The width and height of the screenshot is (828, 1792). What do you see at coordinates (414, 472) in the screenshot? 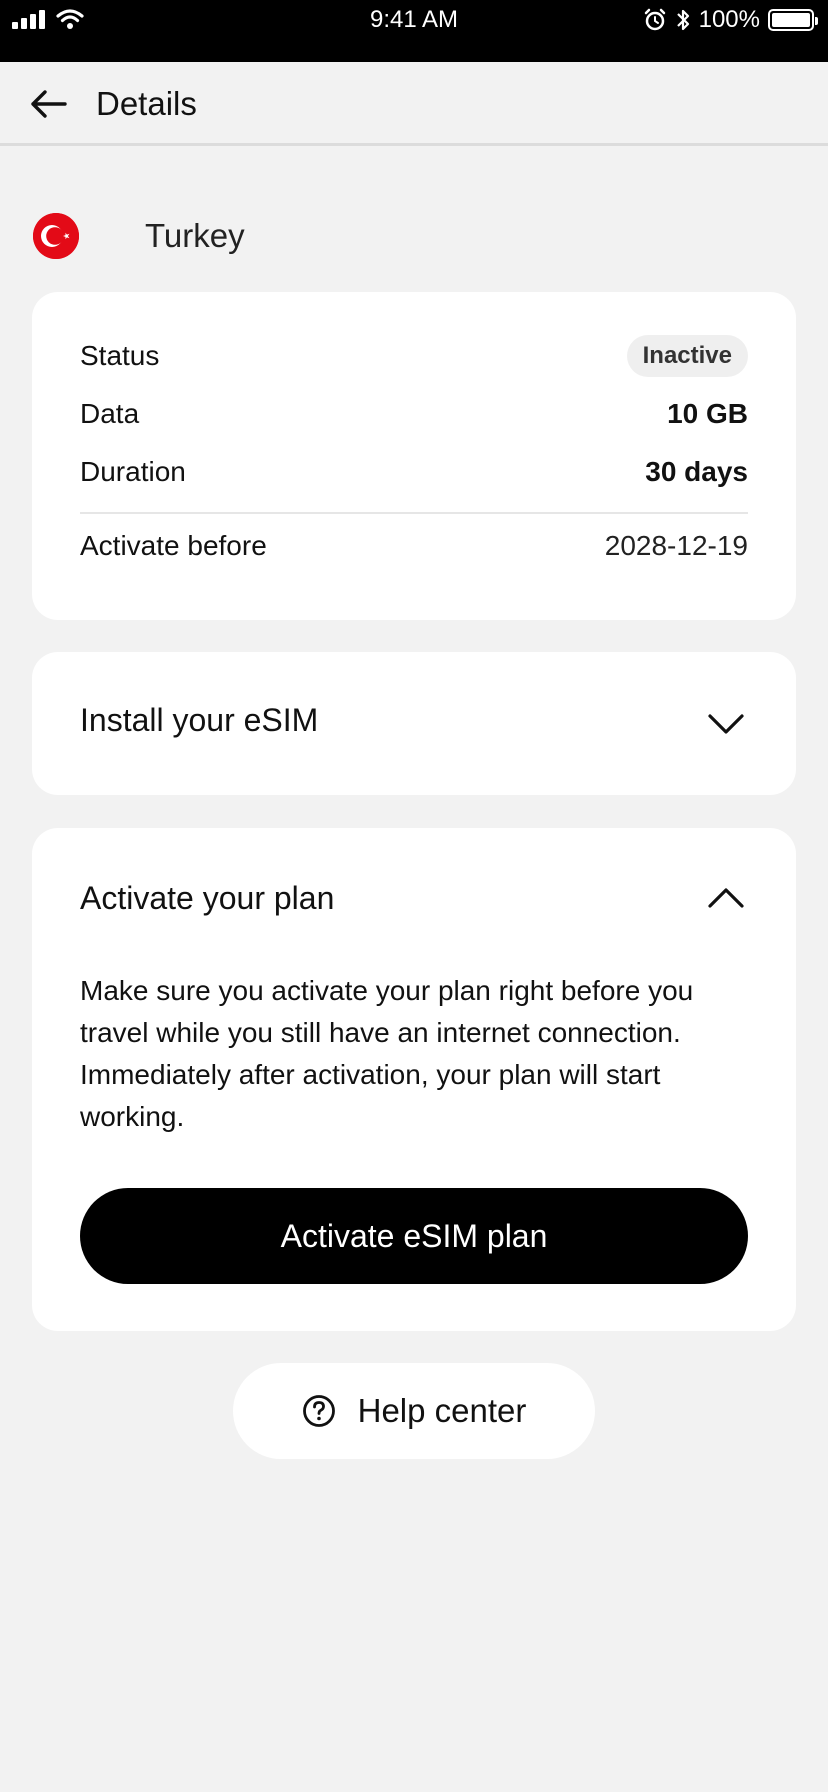
I see `duration-row: Duration 30 days` at bounding box center [414, 472].